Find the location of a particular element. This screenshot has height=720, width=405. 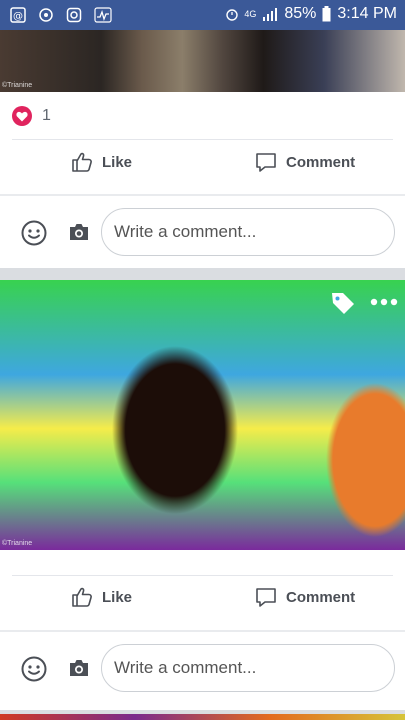

alarm-icon is located at coordinates (232, 15).